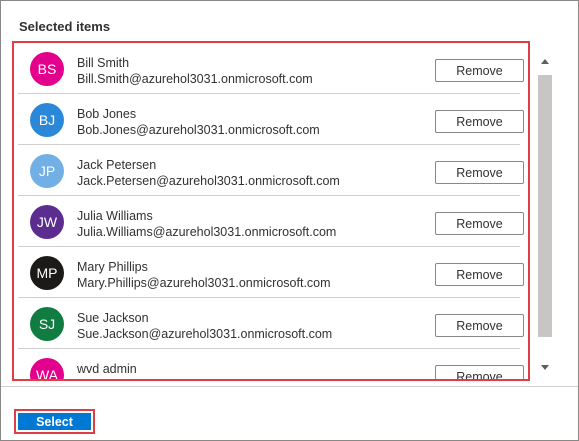  I want to click on item-name: Julia Williams, so click(115, 216).